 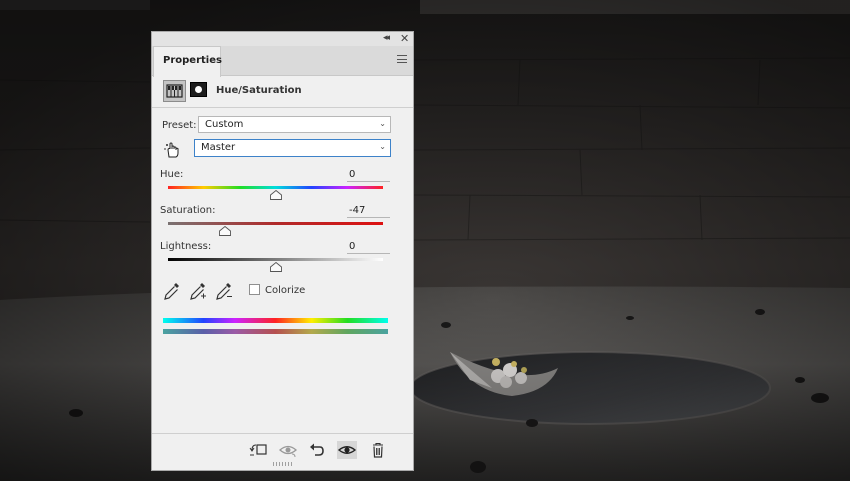 I want to click on toolbar-divider, so click(x=282, y=433).